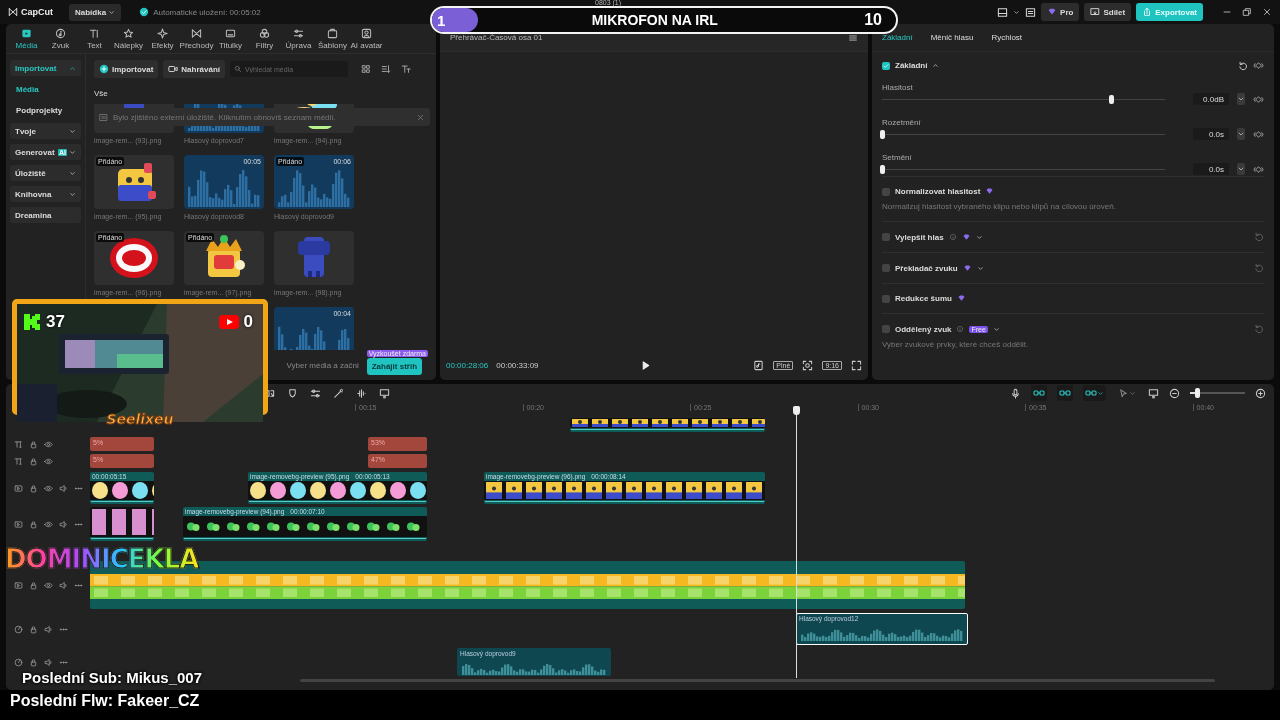 The width and height of the screenshot is (1280, 720). I want to click on pro-button: Pro, so click(1060, 12).